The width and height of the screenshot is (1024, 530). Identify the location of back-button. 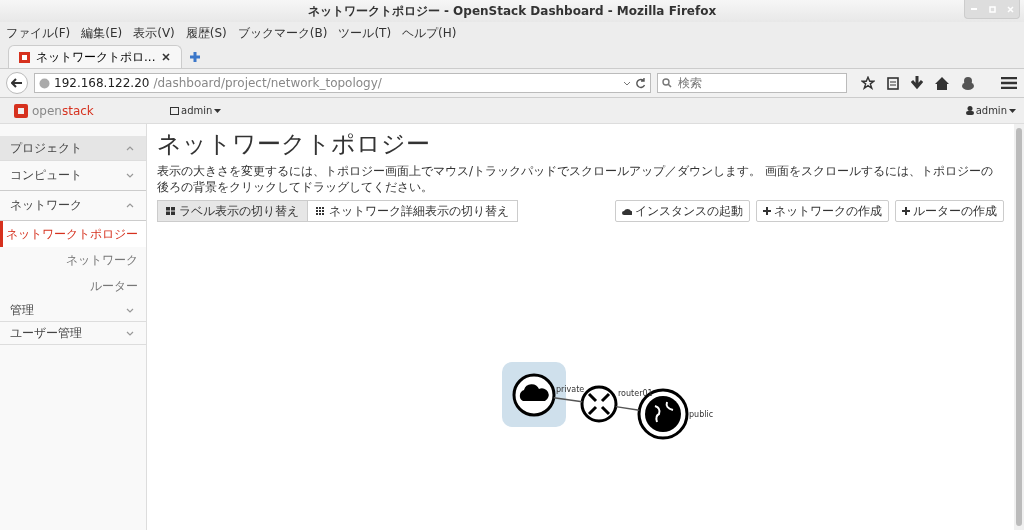
(17, 83).